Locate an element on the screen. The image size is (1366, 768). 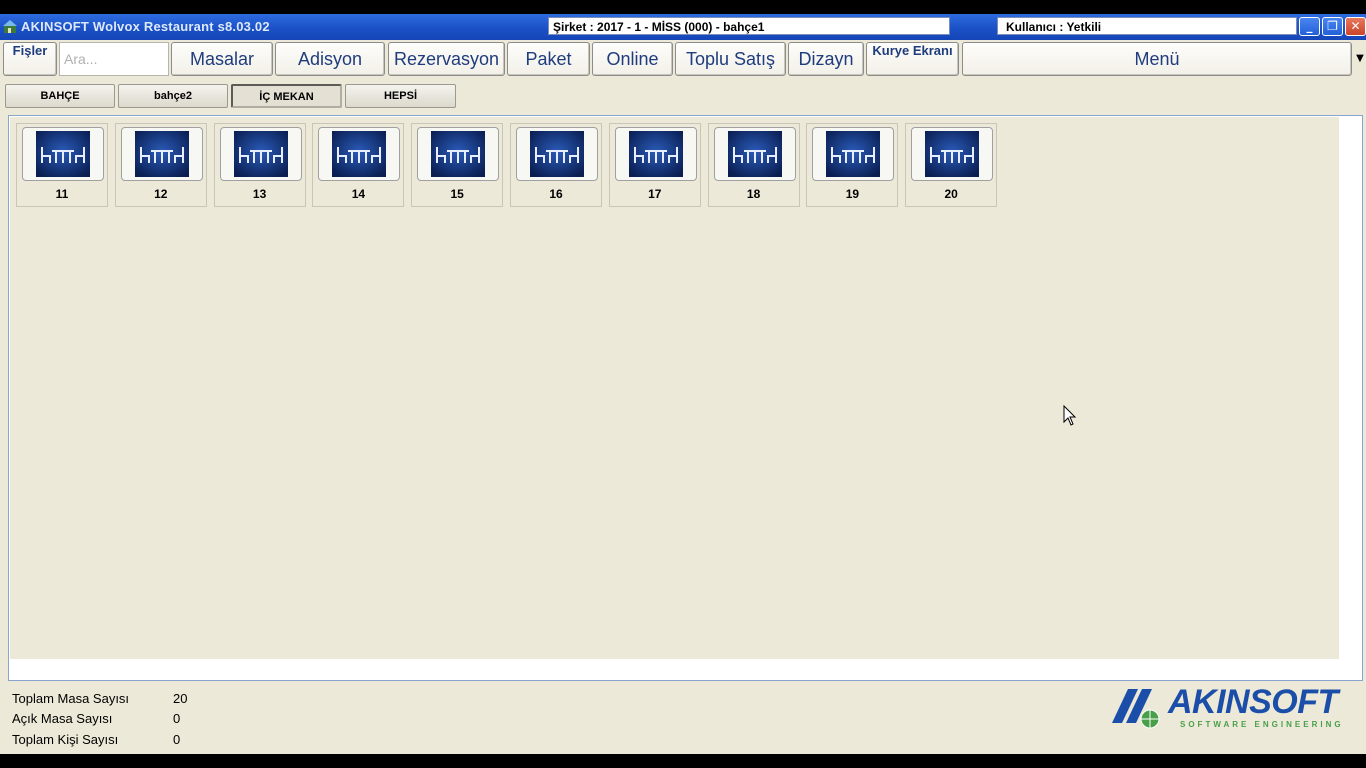
fisler-button: Fişler is located at coordinates (30, 59).